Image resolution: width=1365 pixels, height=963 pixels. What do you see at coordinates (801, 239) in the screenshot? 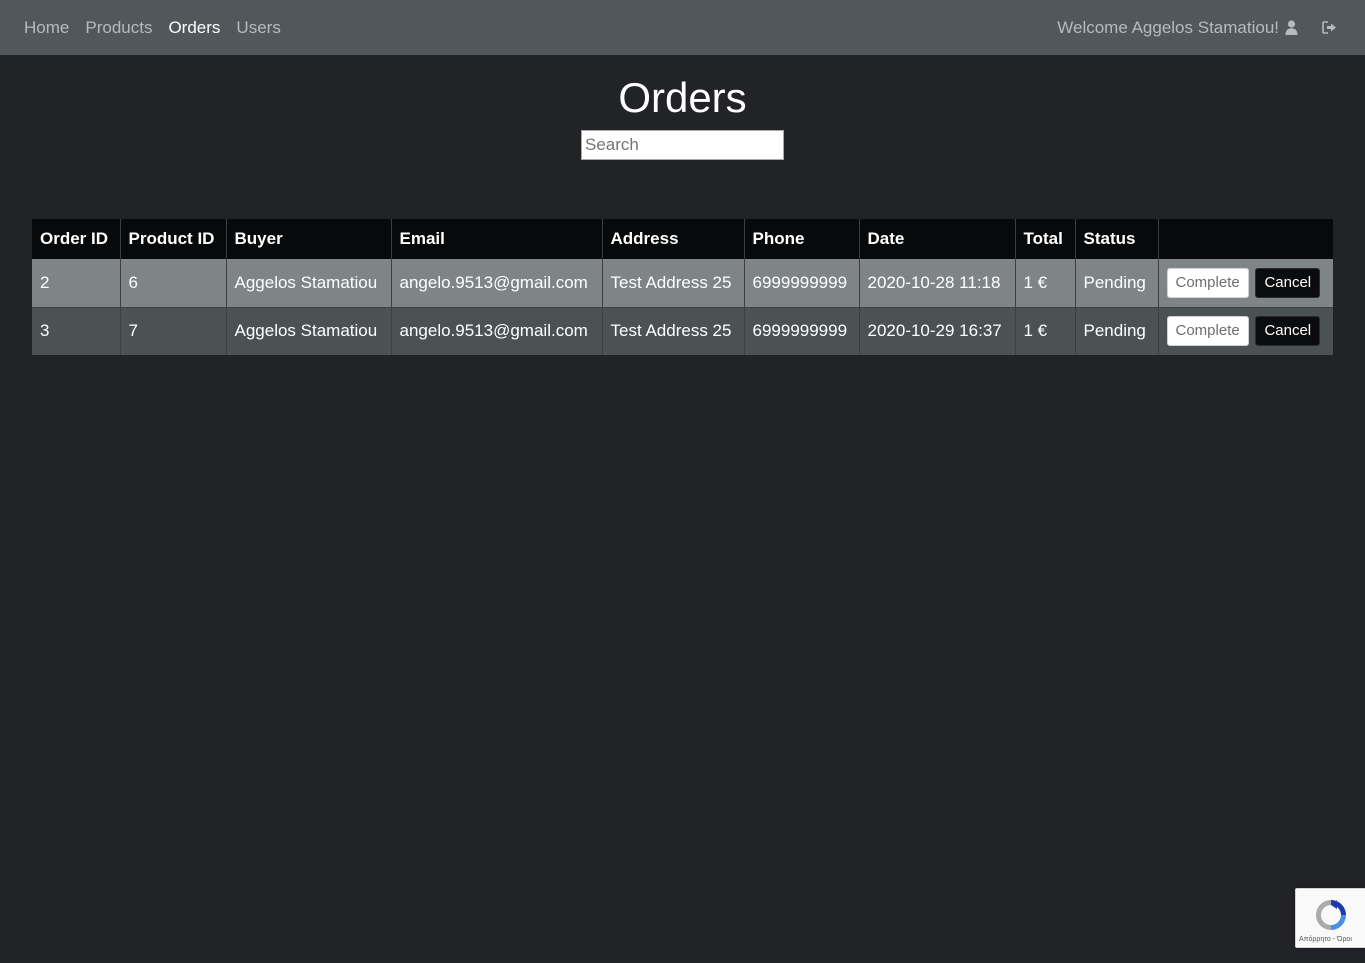
I see `header-phone: Phone` at bounding box center [801, 239].